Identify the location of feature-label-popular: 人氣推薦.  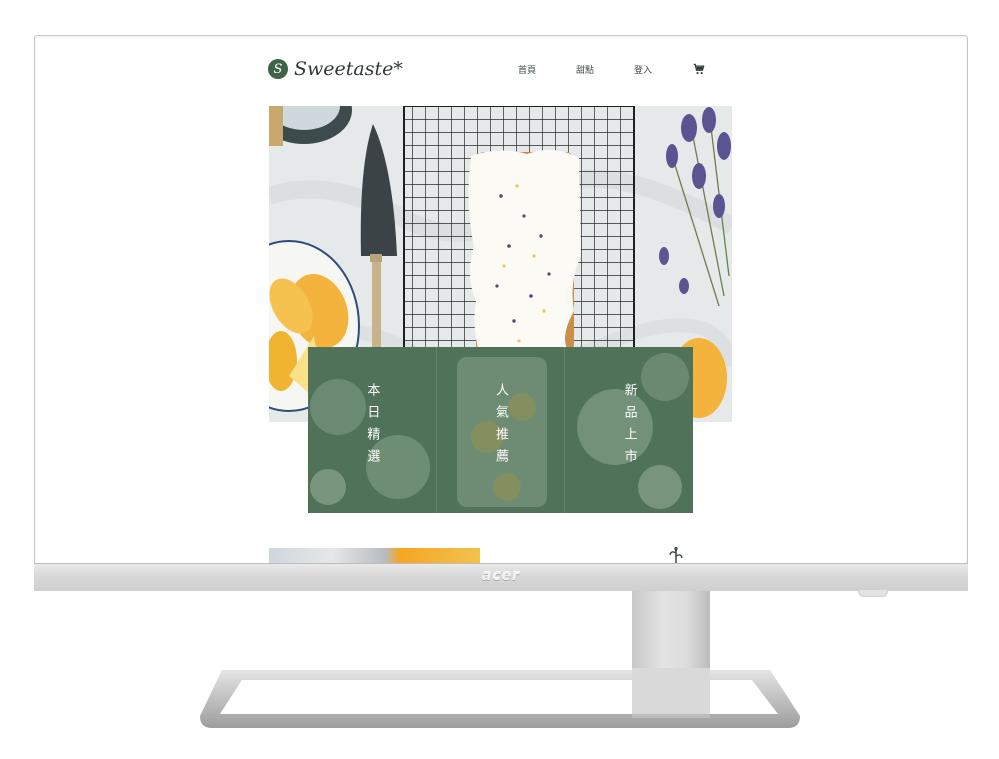
(500, 427).